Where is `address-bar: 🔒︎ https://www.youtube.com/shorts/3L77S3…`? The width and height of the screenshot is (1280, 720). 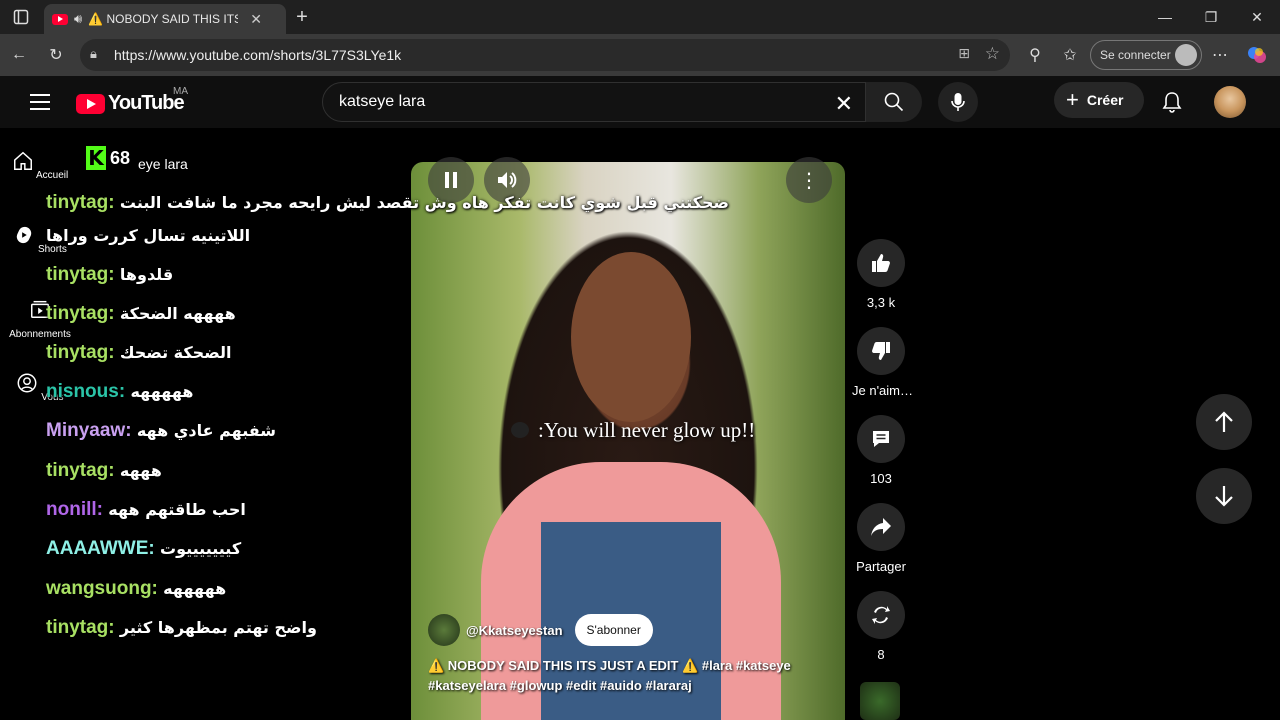 address-bar: 🔒︎ https://www.youtube.com/shorts/3L77S3… is located at coordinates (545, 55).